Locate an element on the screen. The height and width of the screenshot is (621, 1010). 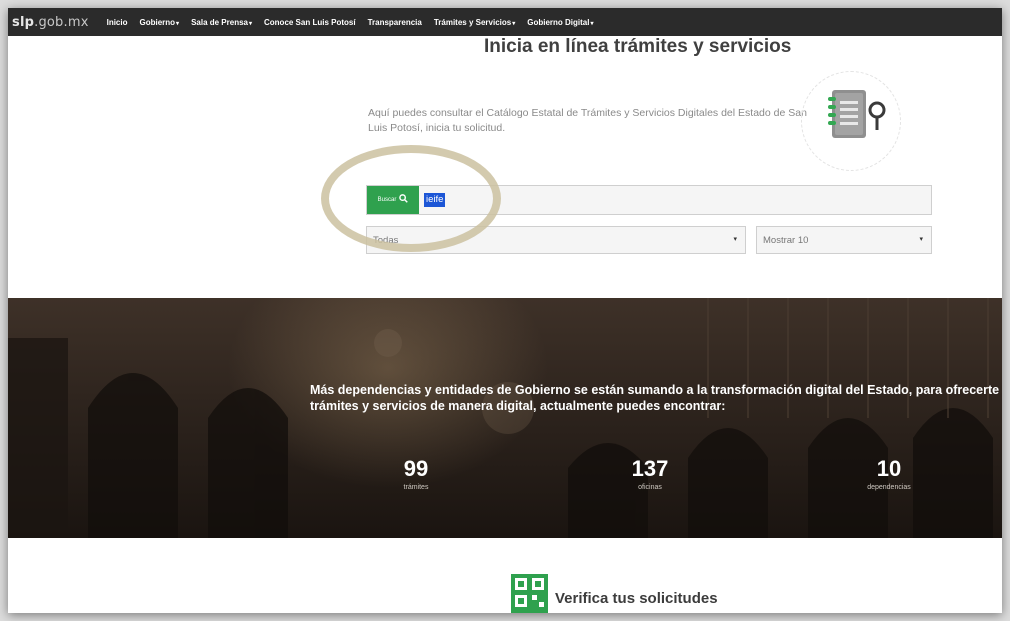
search-input-value: ieife is located at coordinates (435, 200).